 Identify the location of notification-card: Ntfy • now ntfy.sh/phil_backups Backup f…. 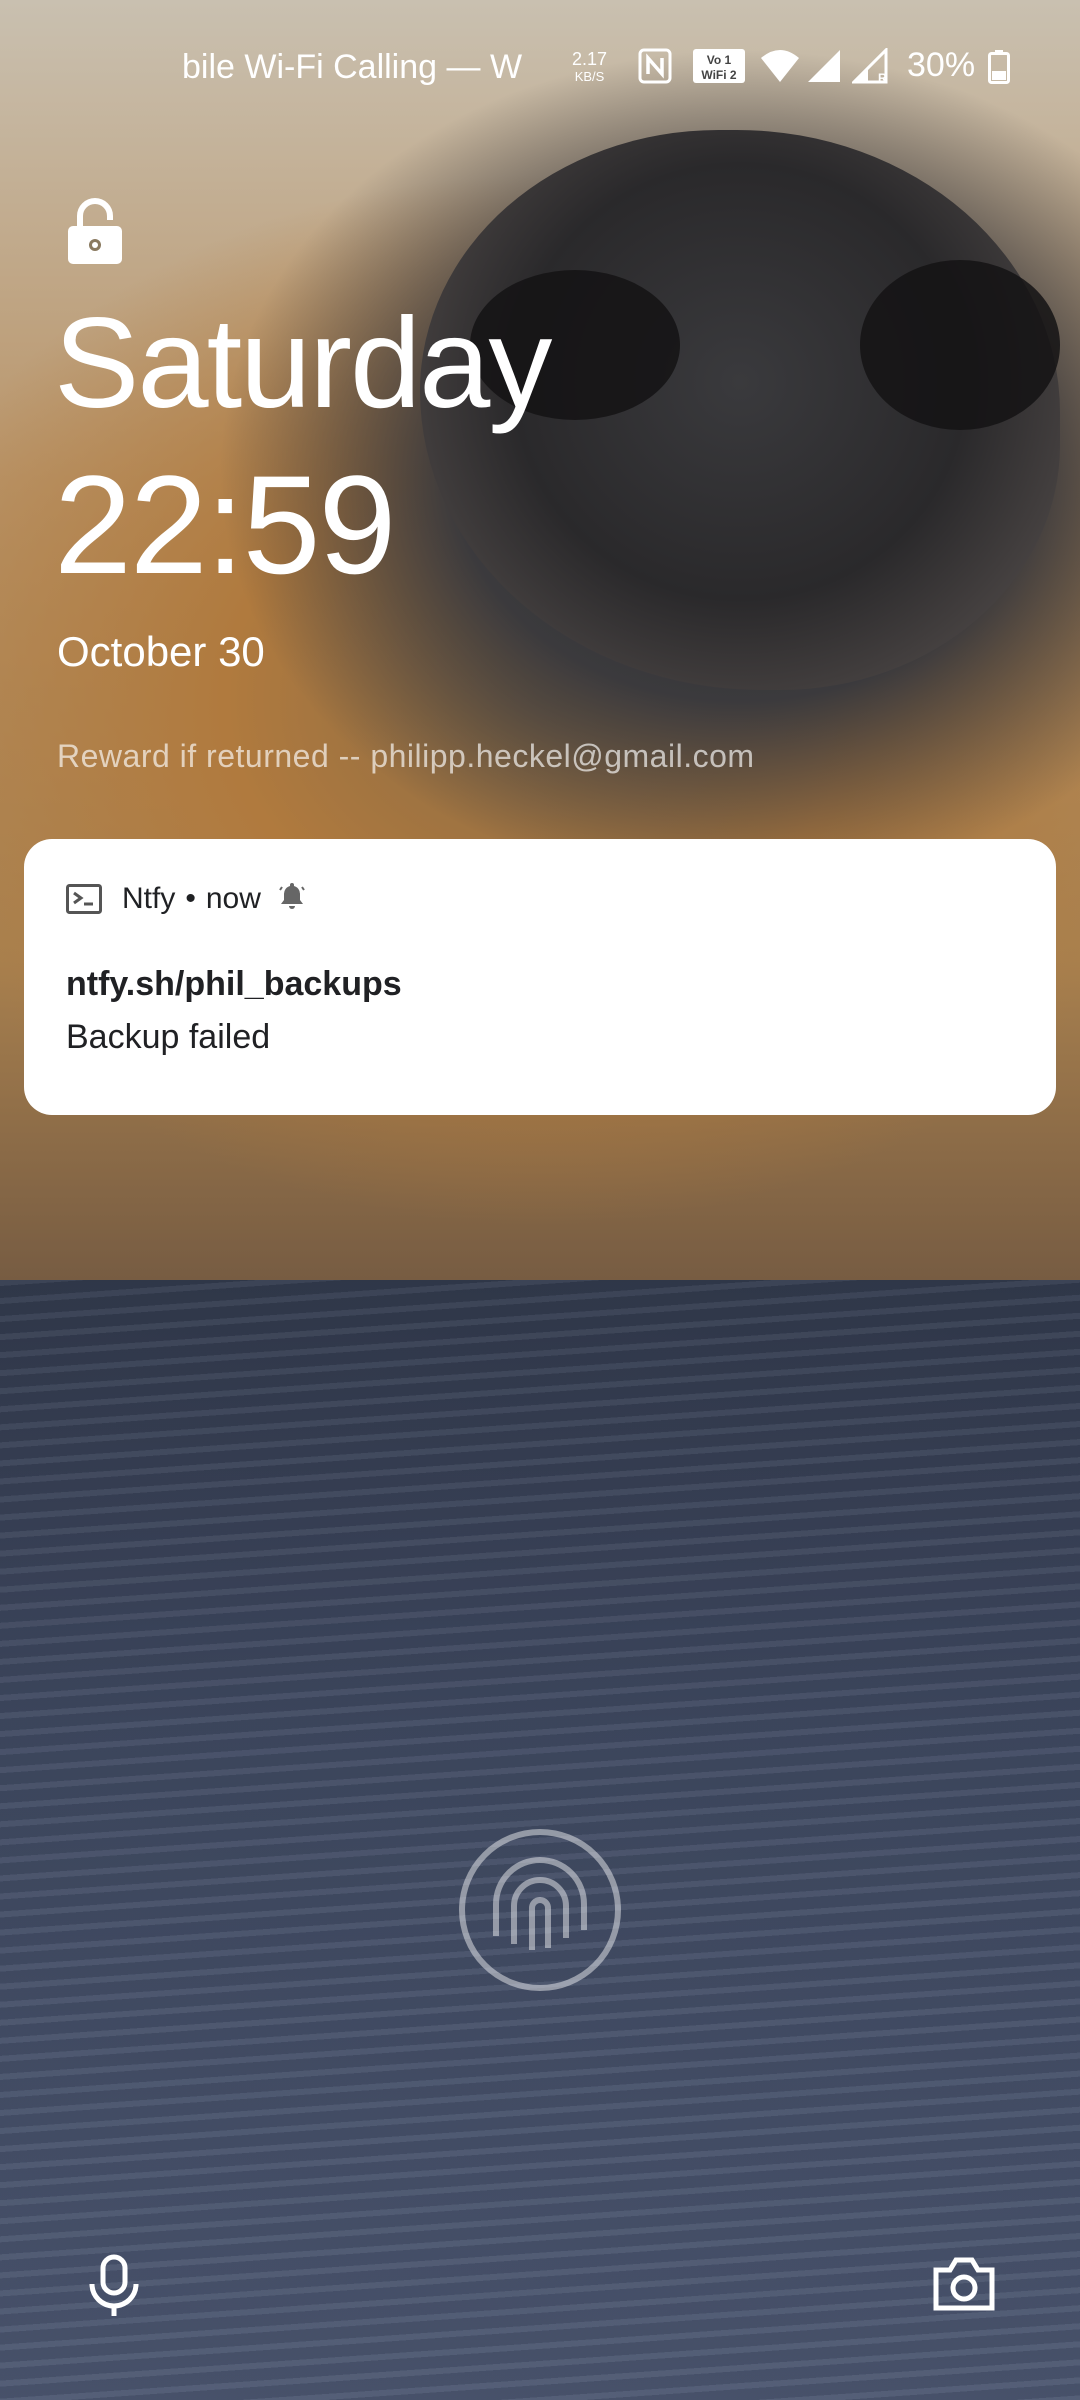
(540, 977).